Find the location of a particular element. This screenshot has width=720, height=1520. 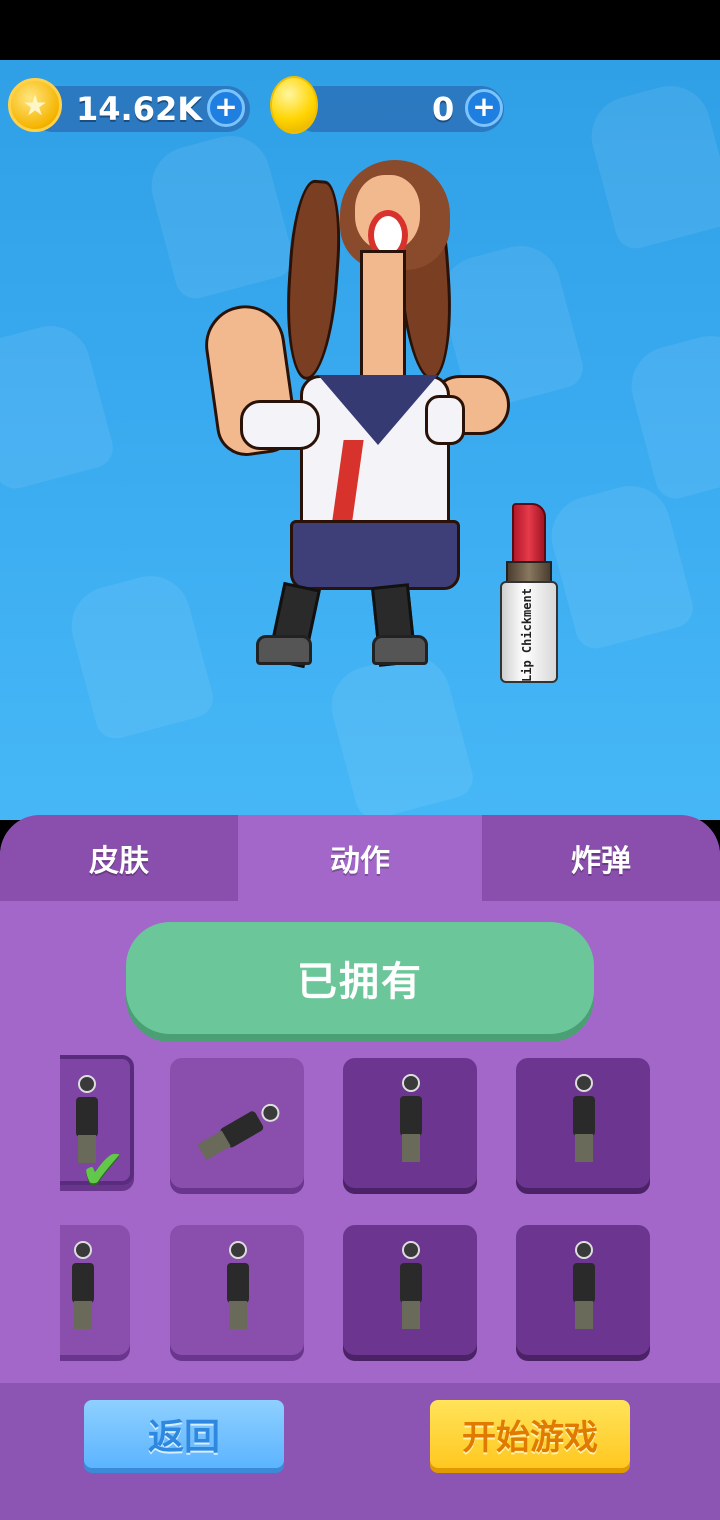

lipstick-label: Lip Chickment is located at coordinates (527, 635).